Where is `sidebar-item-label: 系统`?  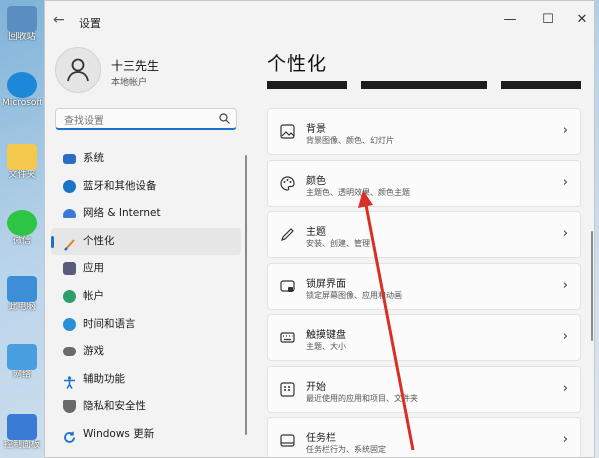
sidebar-item-label: 系统 is located at coordinates (93, 158).